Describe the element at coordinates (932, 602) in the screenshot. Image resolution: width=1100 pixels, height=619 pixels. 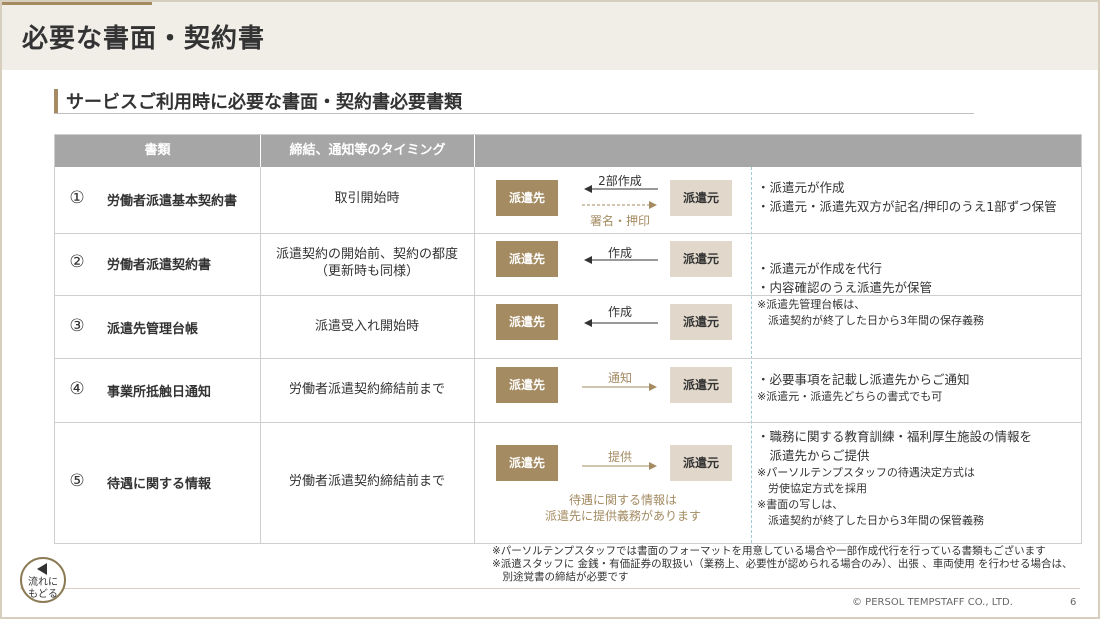
I see `copyright: © PERSOL TEMPSTAFF CO., LTD.` at that location.